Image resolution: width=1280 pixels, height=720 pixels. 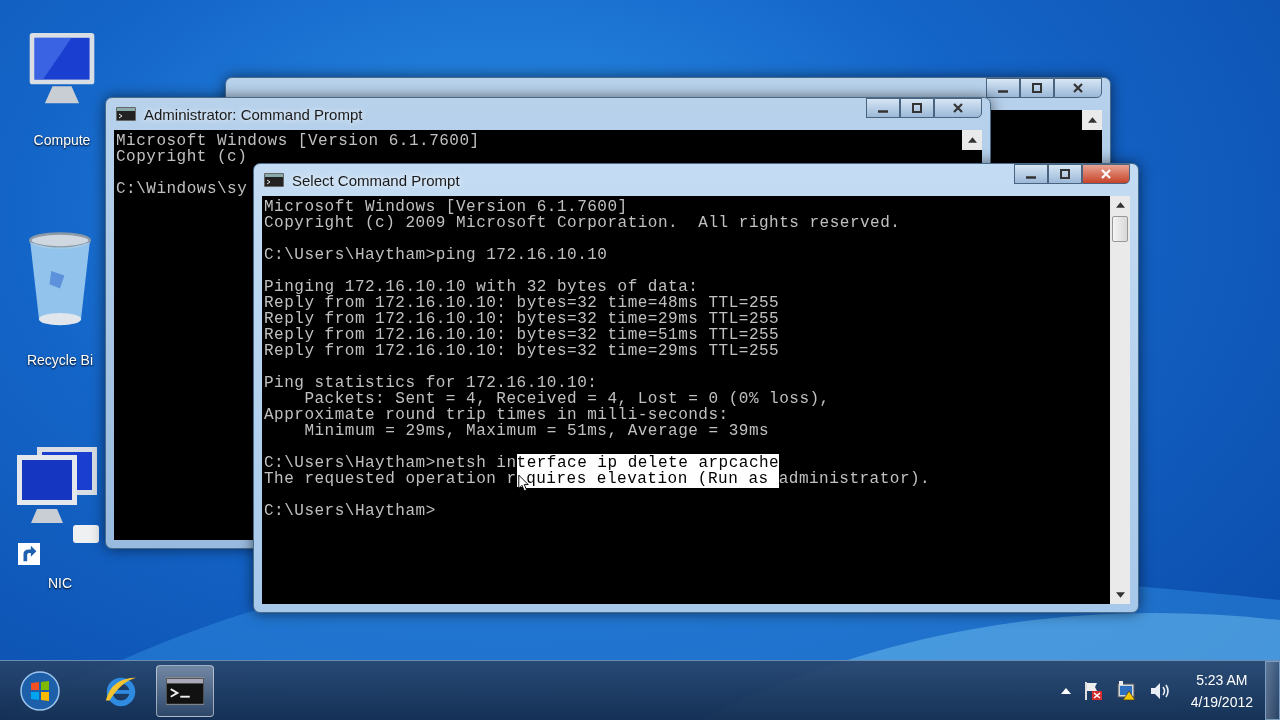 What do you see at coordinates (1120, 400) in the screenshot?
I see `scrollbar` at bounding box center [1120, 400].